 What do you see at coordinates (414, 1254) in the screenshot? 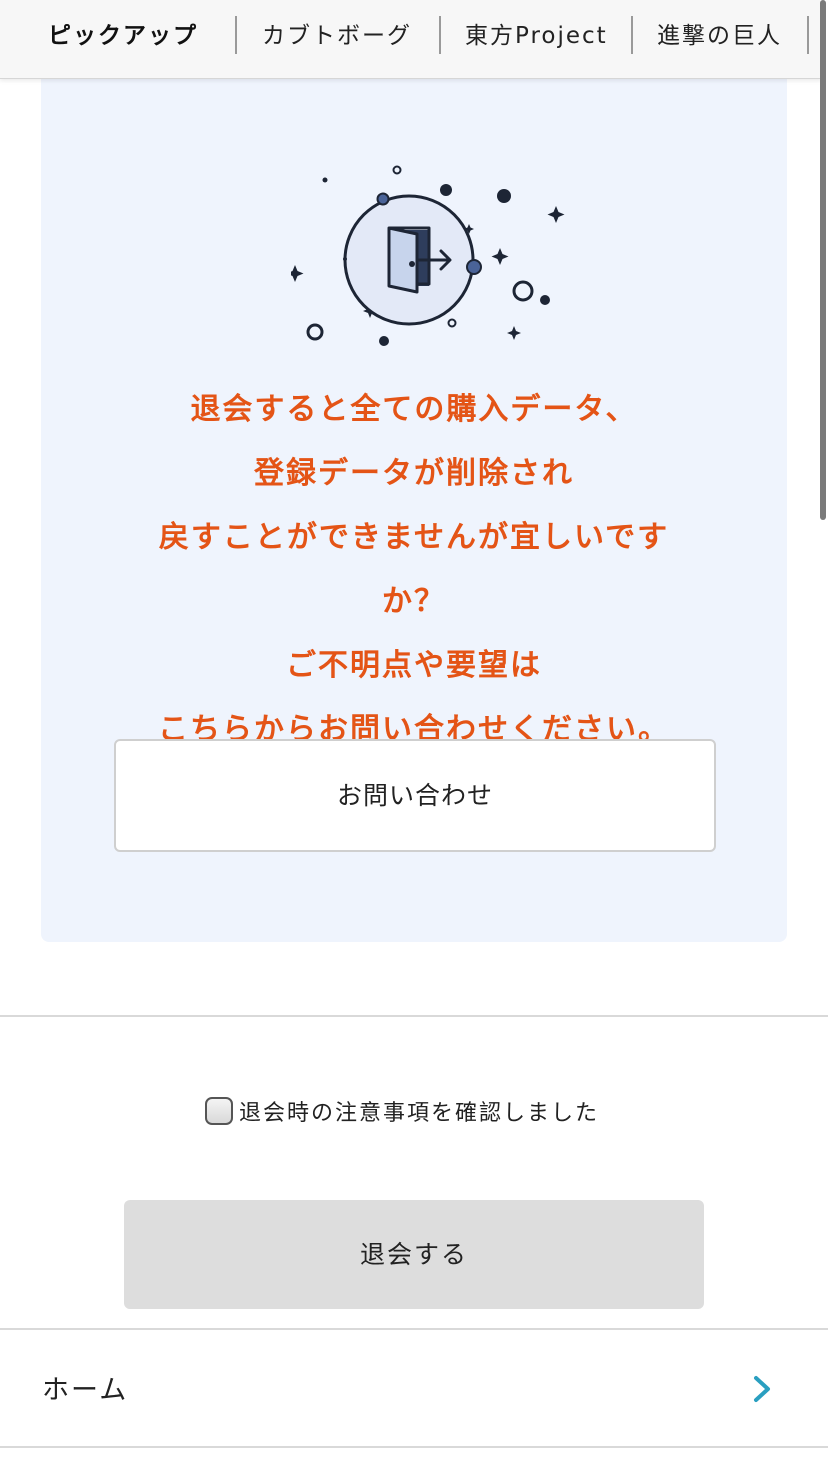
I see `withdraw-button: 退会する` at bounding box center [414, 1254].